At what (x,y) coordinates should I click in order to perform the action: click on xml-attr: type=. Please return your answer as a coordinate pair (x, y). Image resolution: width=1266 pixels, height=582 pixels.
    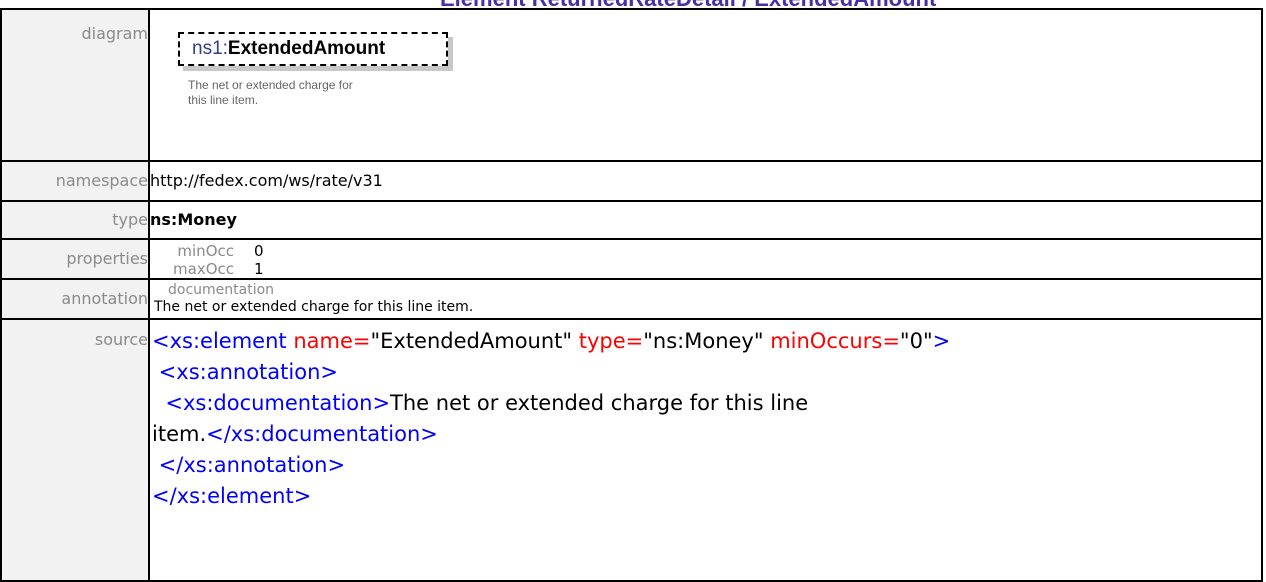
    Looking at the image, I should click on (608, 341).